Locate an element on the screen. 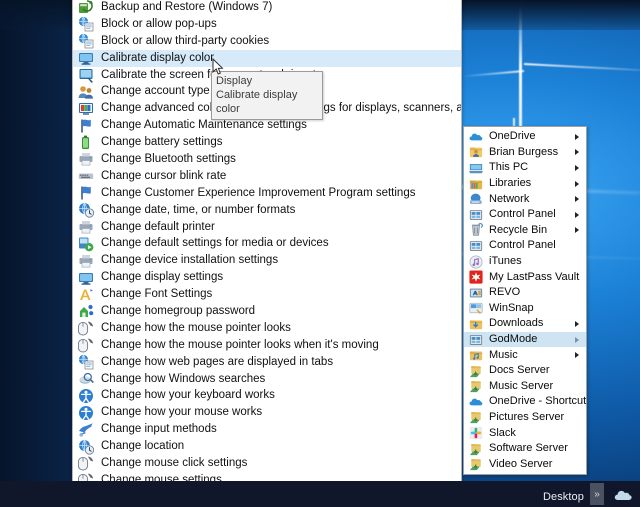  list-item-label: Backup and Restore (Windows 7) is located at coordinates (187, 6).